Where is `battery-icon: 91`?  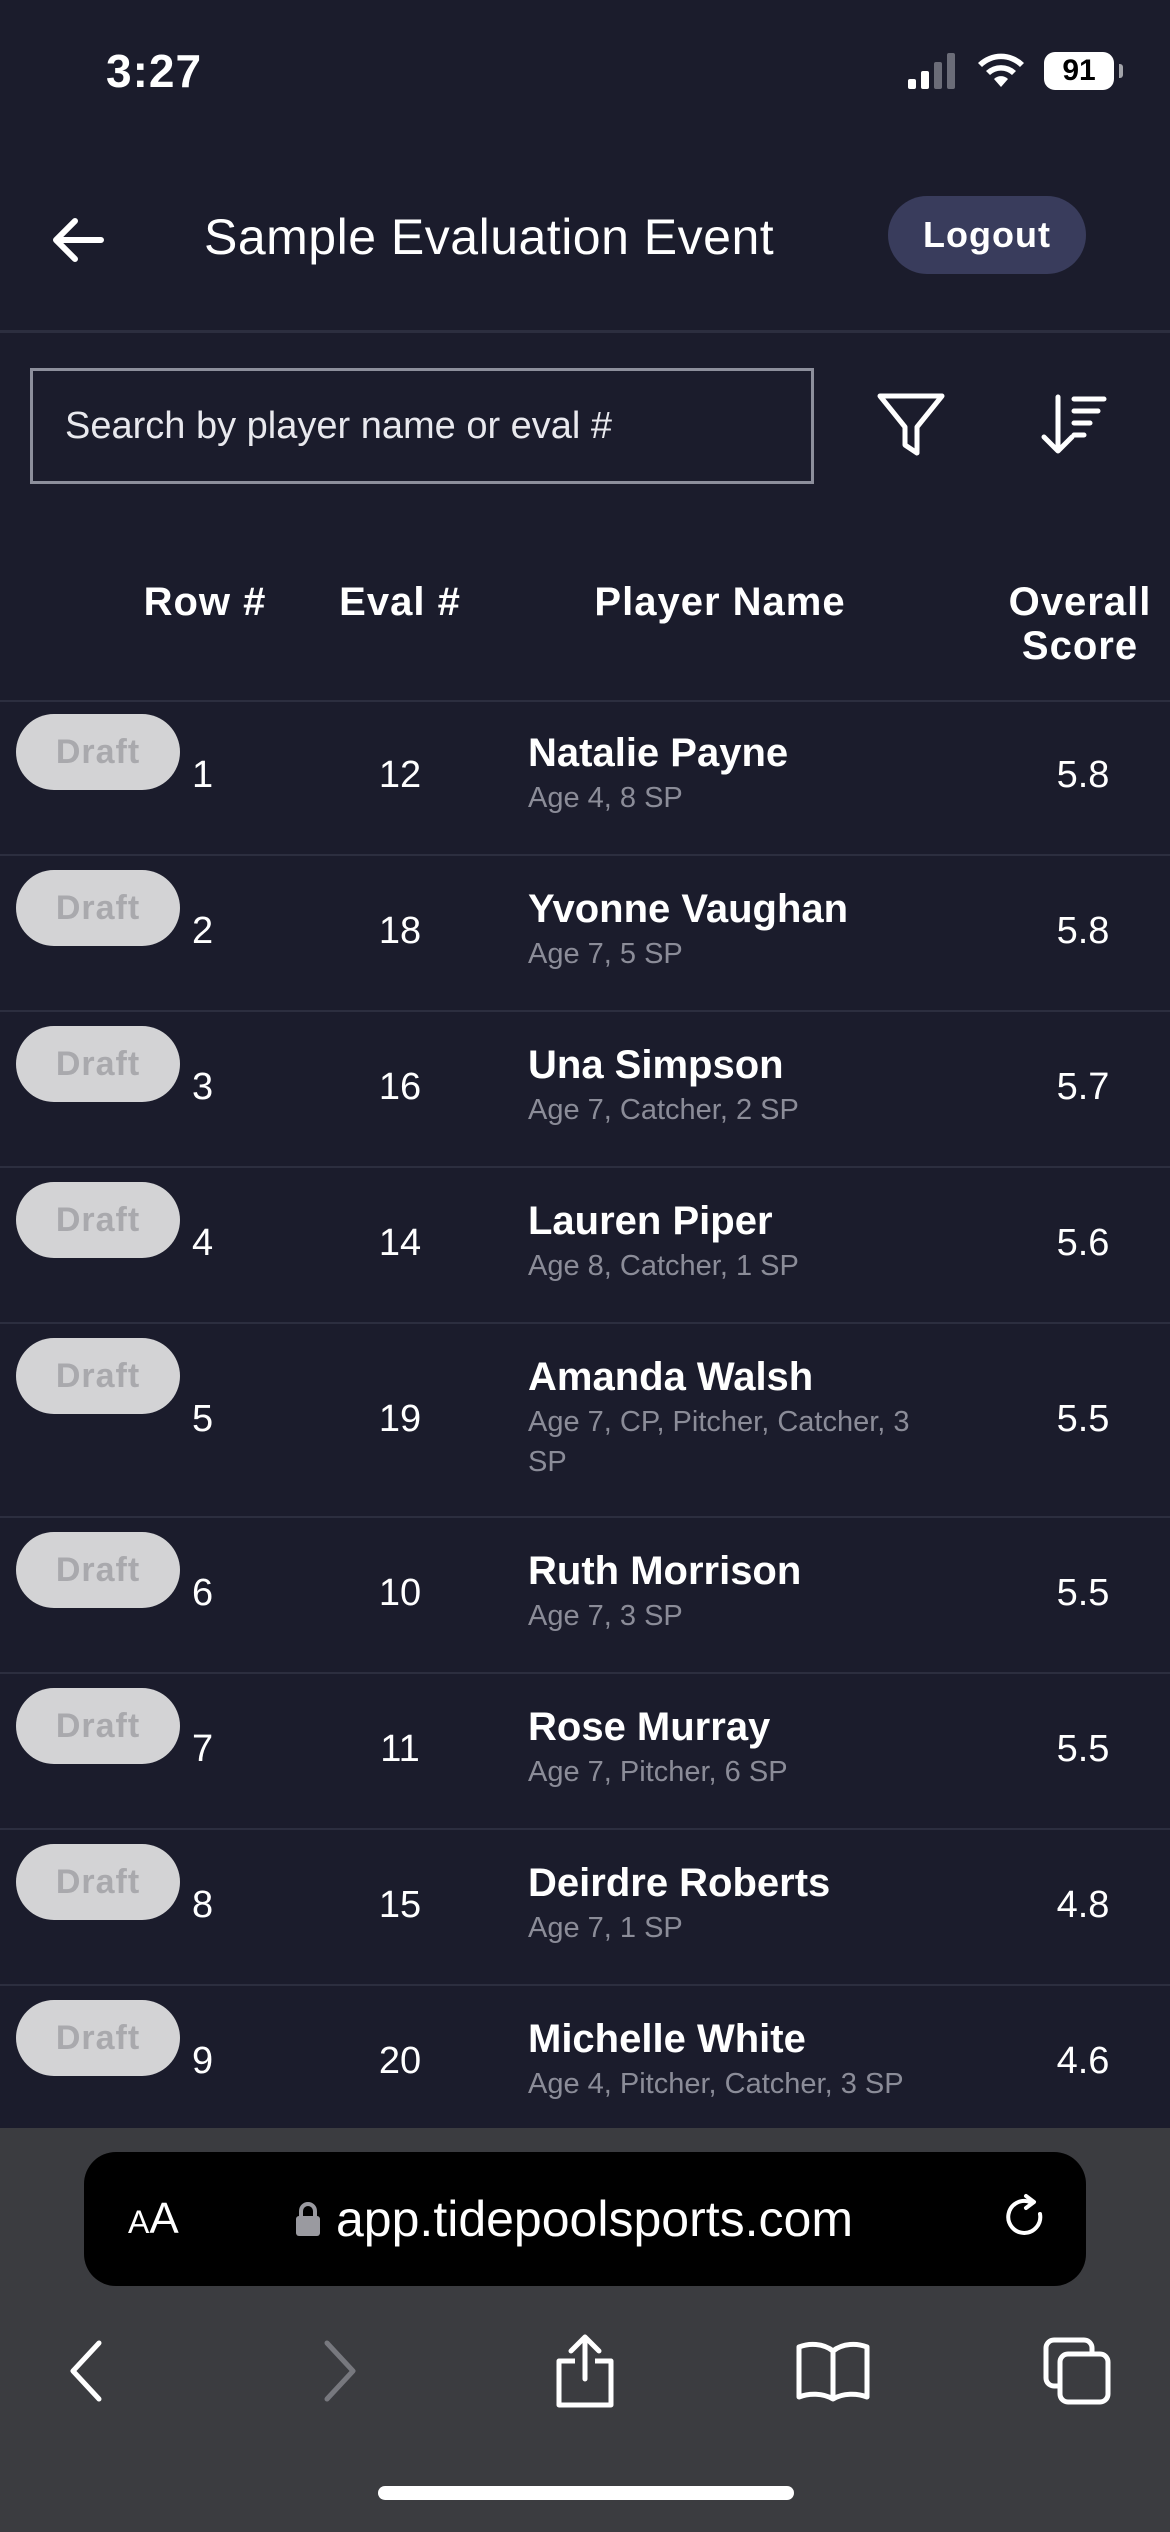 battery-icon: 91 is located at coordinates (1083, 71).